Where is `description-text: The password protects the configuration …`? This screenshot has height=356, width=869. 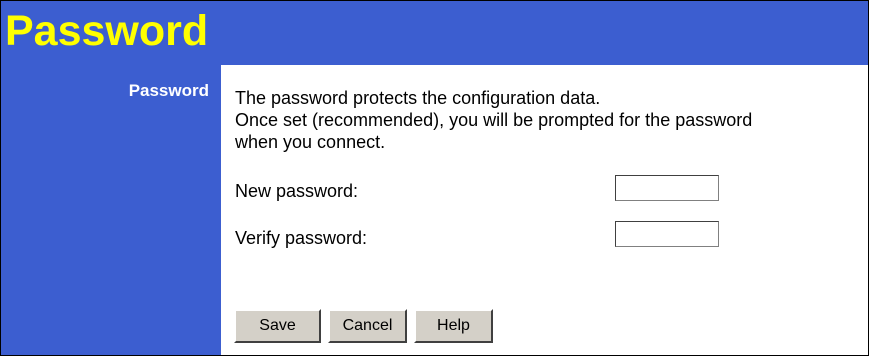 description-text: The password protects the configuration … is located at coordinates (550, 120).